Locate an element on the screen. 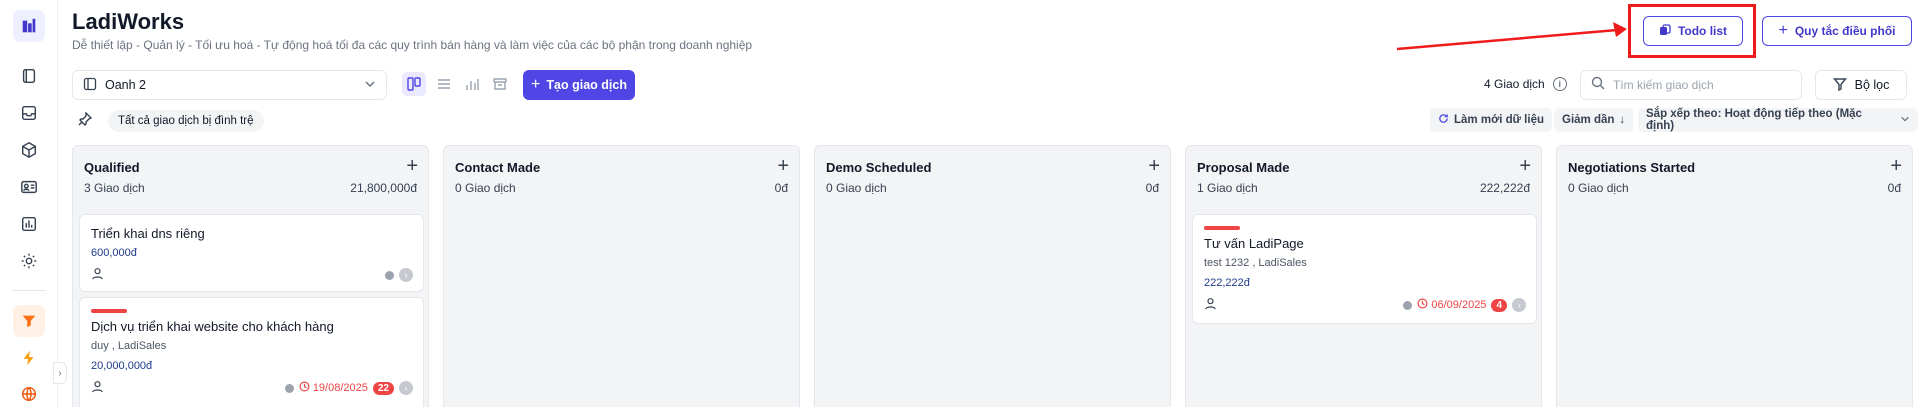 The height and width of the screenshot is (407, 1918). book-icon is located at coordinates (29, 76).